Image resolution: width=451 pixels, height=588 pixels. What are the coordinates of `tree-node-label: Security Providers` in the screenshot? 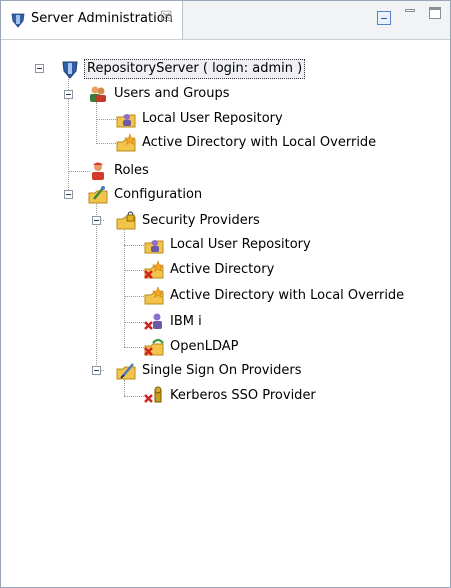 It's located at (201, 220).